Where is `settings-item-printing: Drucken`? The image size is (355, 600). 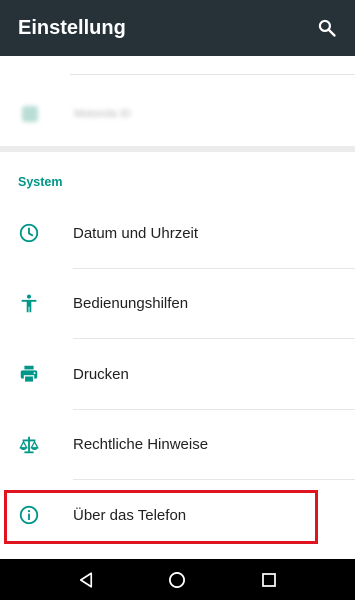
settings-item-printing: Drucken is located at coordinates (177, 374).